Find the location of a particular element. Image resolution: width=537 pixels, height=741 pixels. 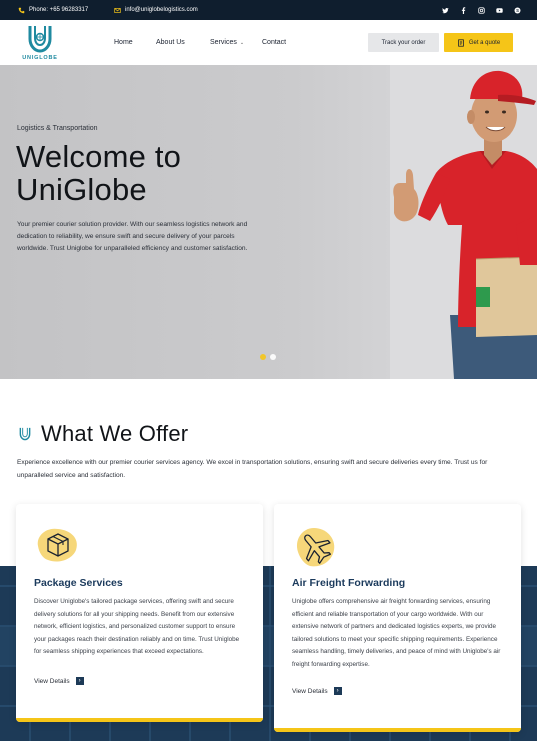

nav-contact: Contact is located at coordinates (274, 42).